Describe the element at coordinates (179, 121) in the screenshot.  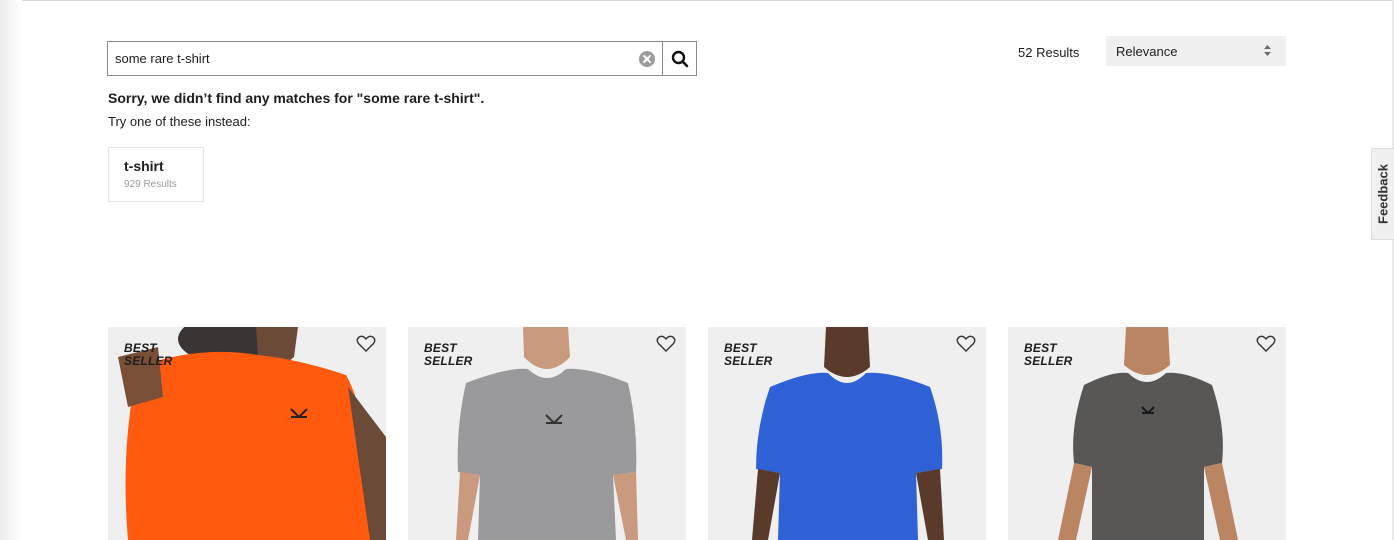
I see `try-instead-text: Try one of these instead:` at that location.